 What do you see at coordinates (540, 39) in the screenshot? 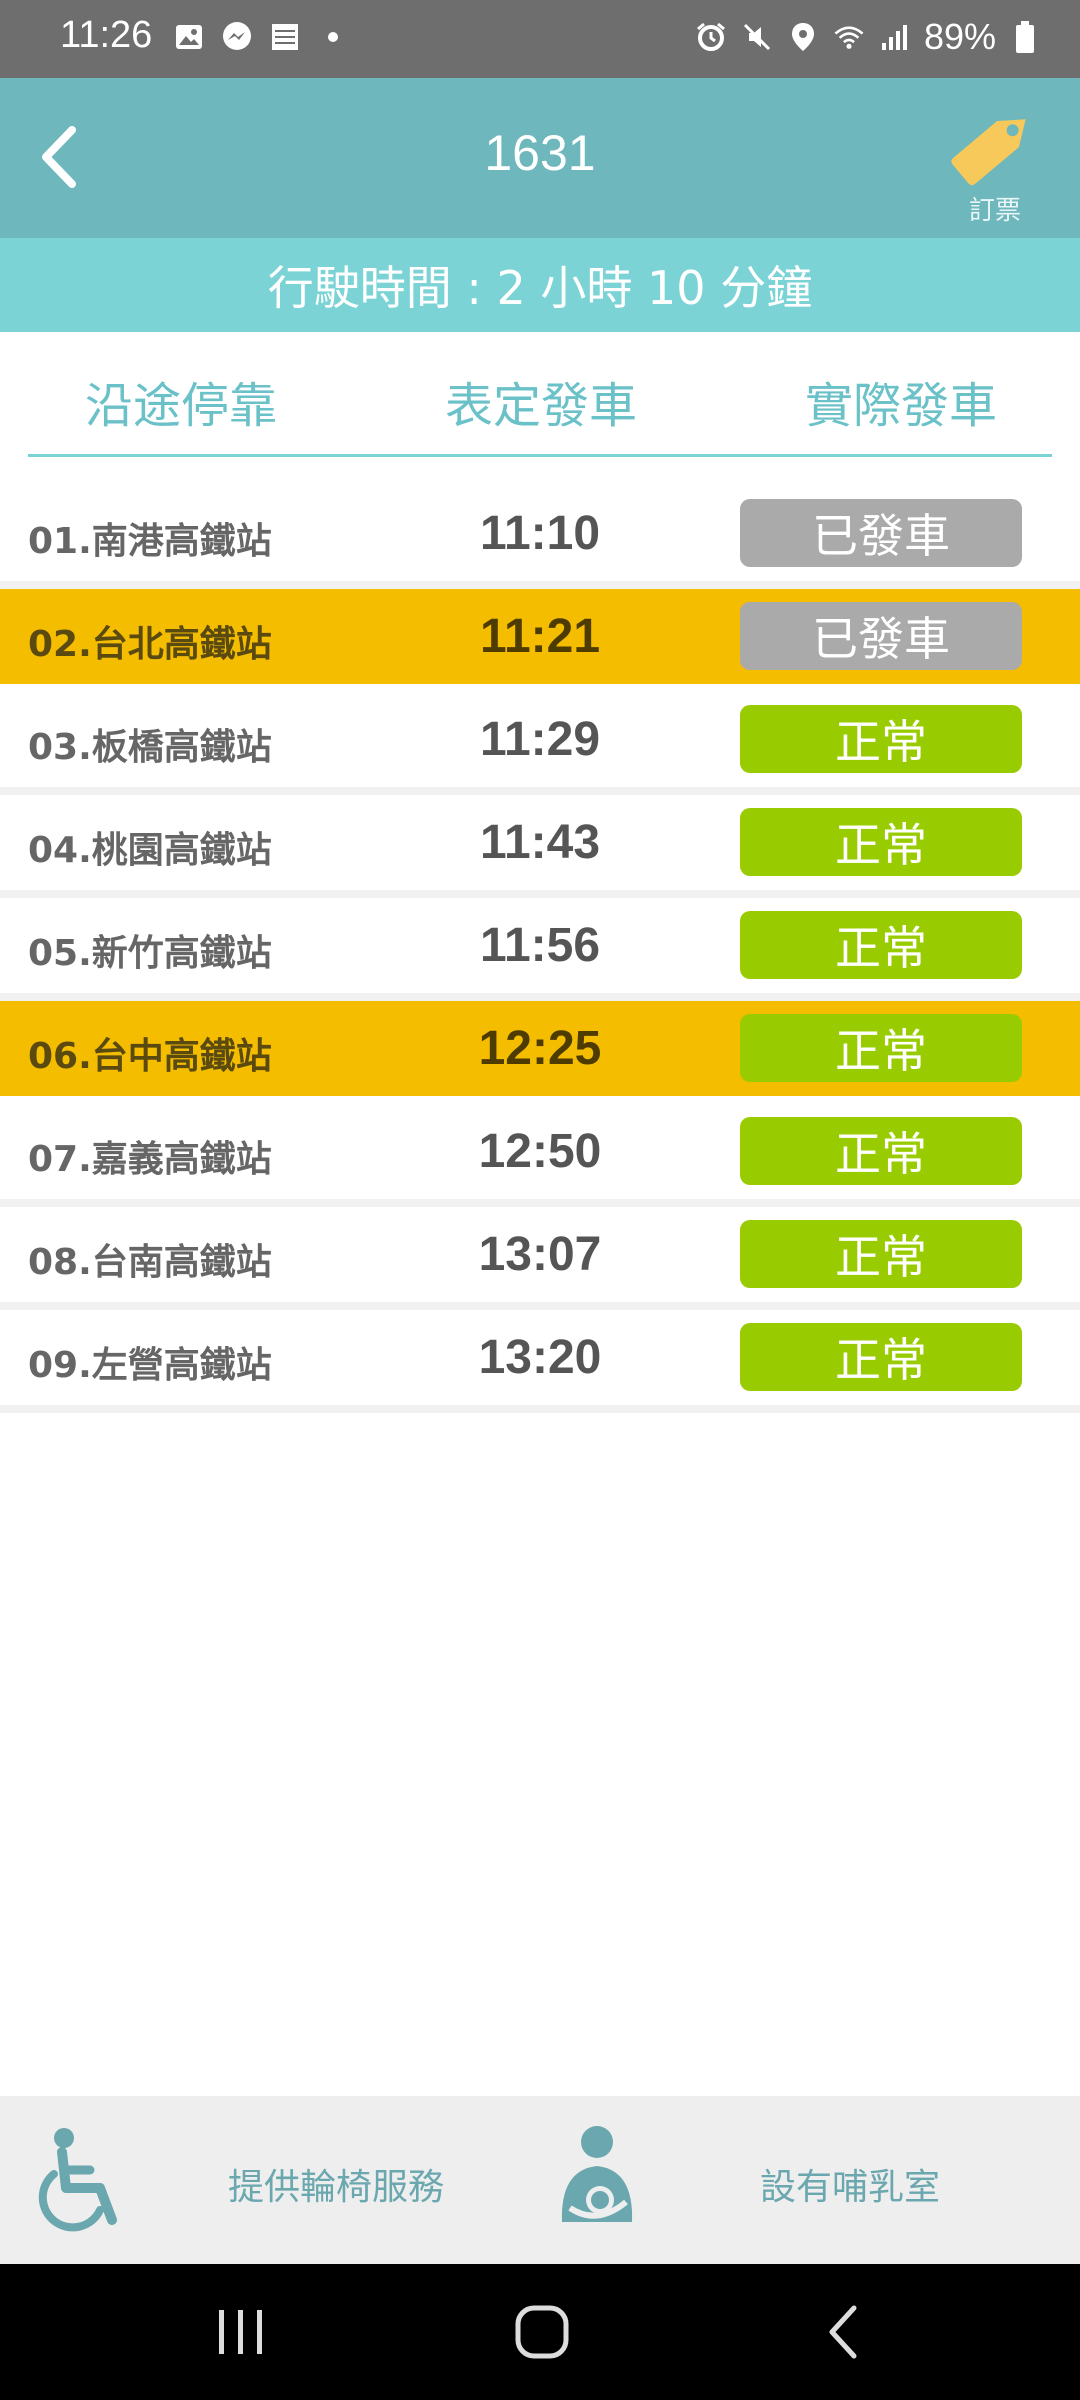
I see `status-bar: 11:26 89%` at bounding box center [540, 39].